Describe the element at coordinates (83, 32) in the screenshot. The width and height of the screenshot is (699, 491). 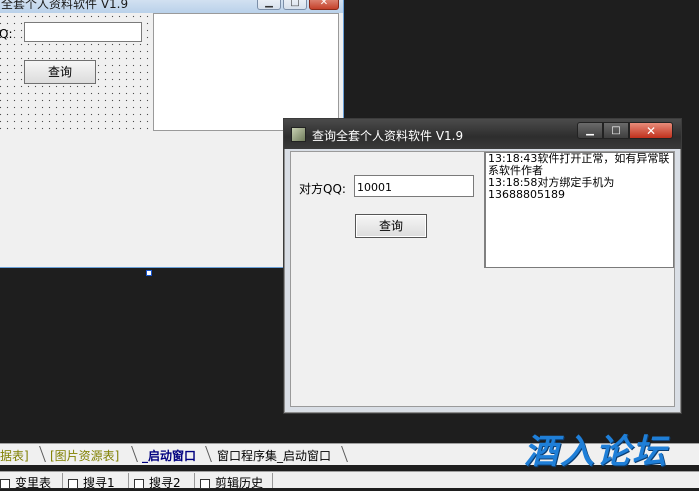
I see `designer-qq-input` at that location.